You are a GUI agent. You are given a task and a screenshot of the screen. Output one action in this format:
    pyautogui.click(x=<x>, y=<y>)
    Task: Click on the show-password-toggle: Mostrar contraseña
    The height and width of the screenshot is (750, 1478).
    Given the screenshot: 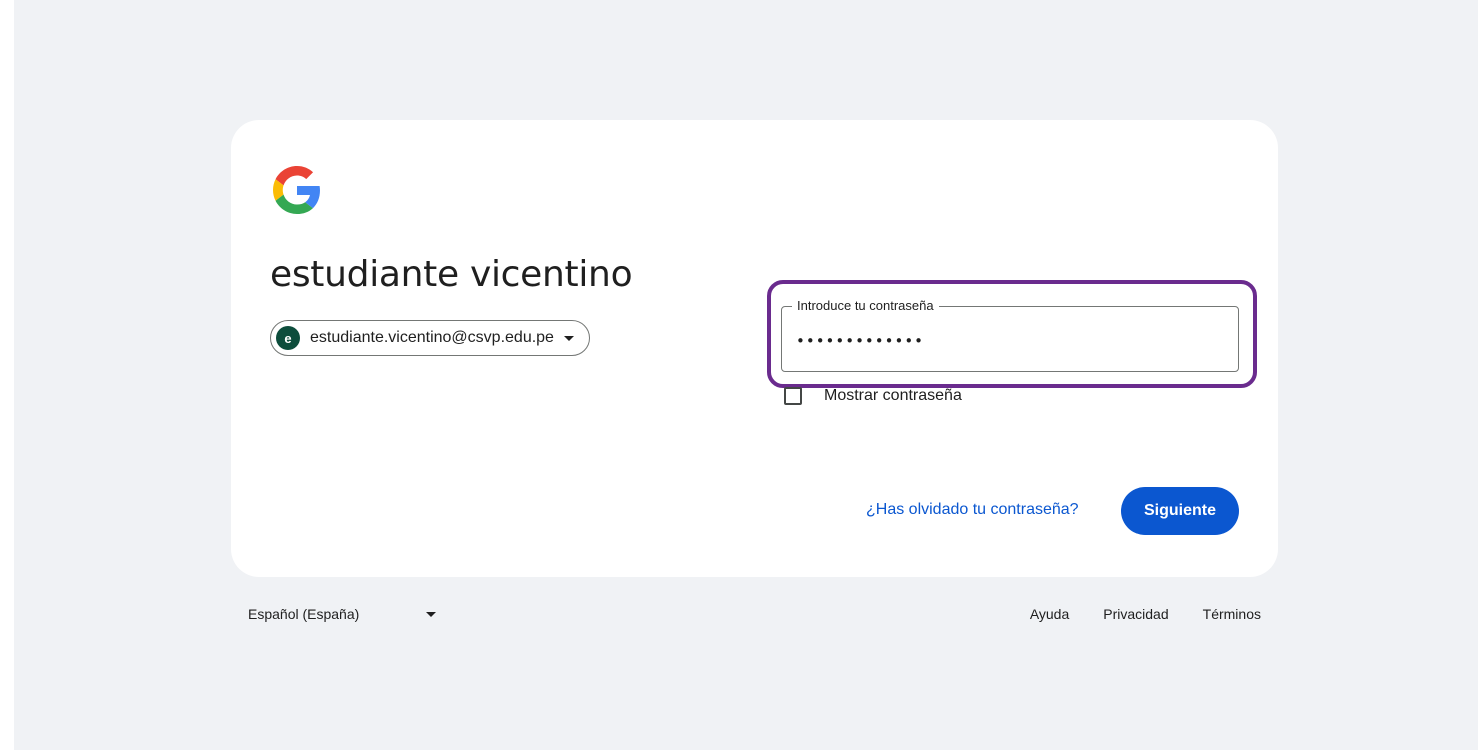 What is the action you would take?
    pyautogui.click(x=873, y=396)
    